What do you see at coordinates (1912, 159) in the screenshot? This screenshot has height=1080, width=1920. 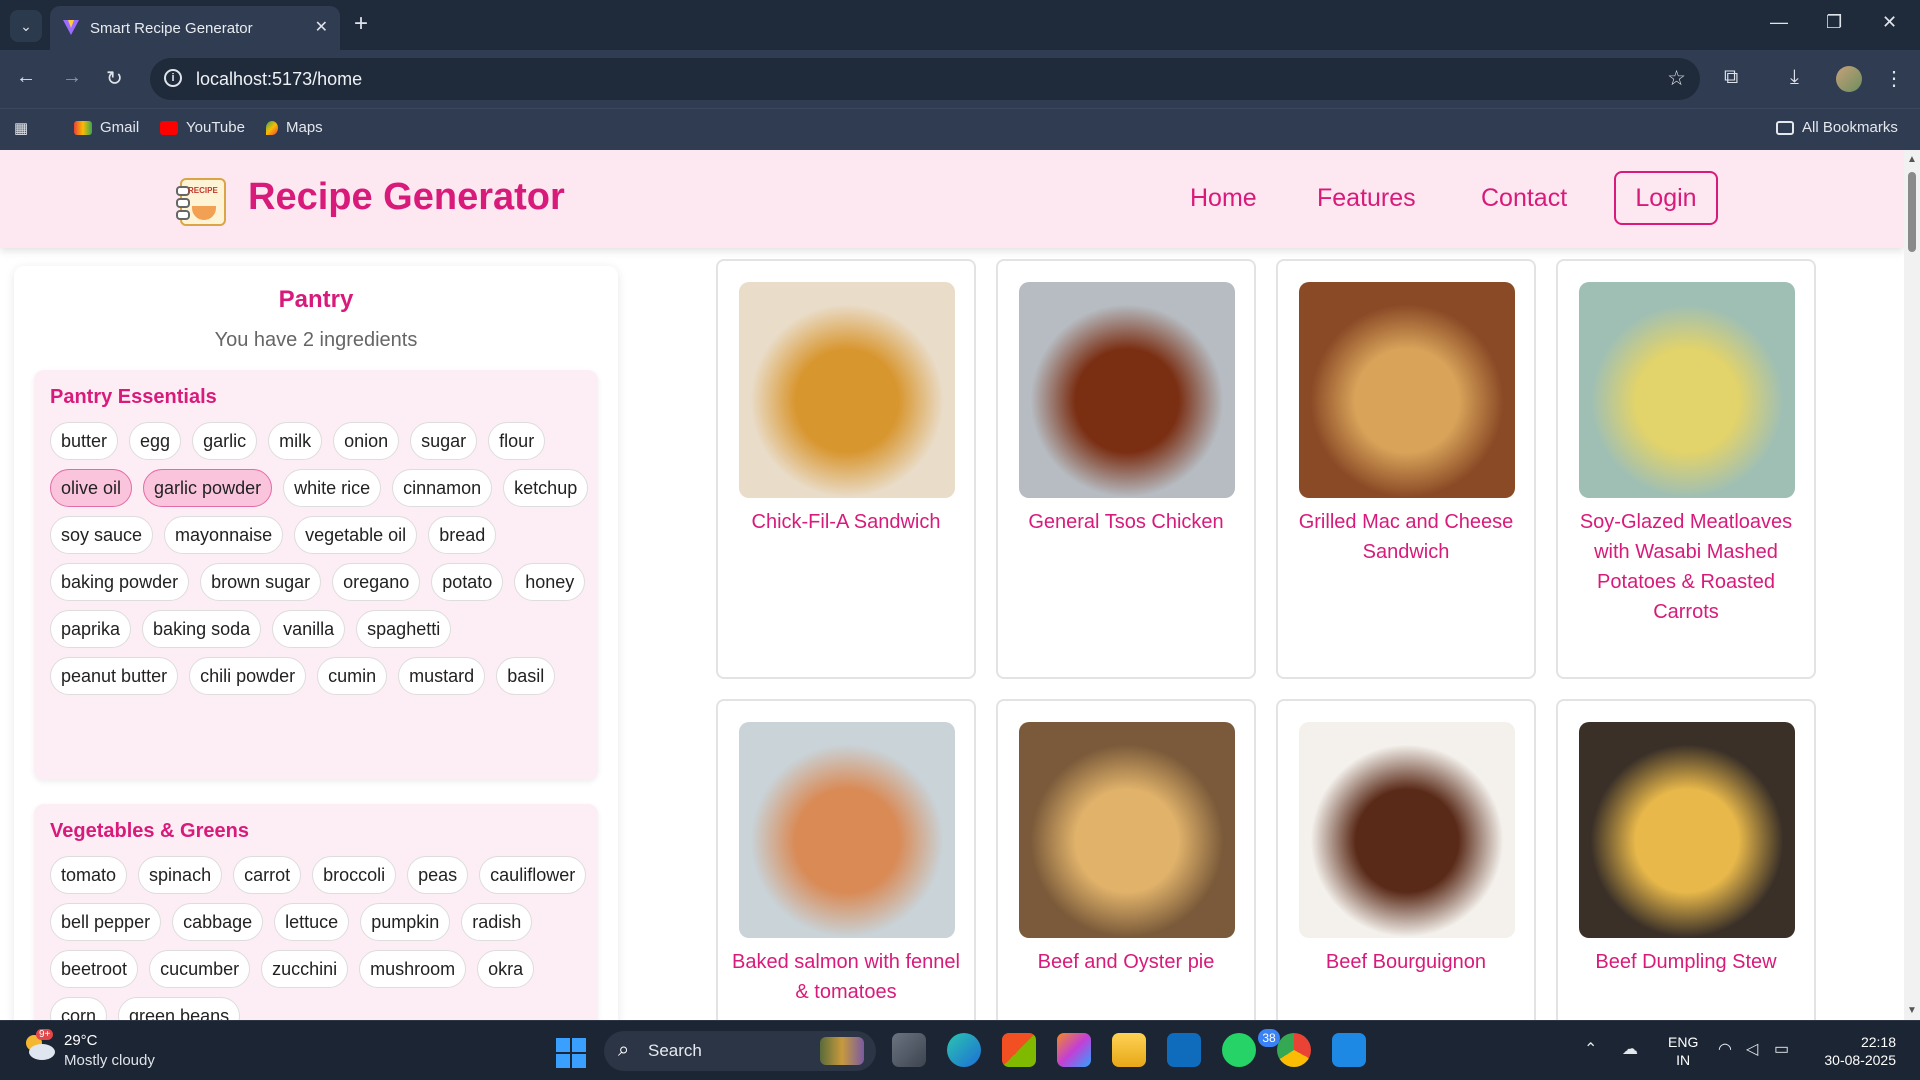 I see `scroll-up-icon: ▲` at bounding box center [1912, 159].